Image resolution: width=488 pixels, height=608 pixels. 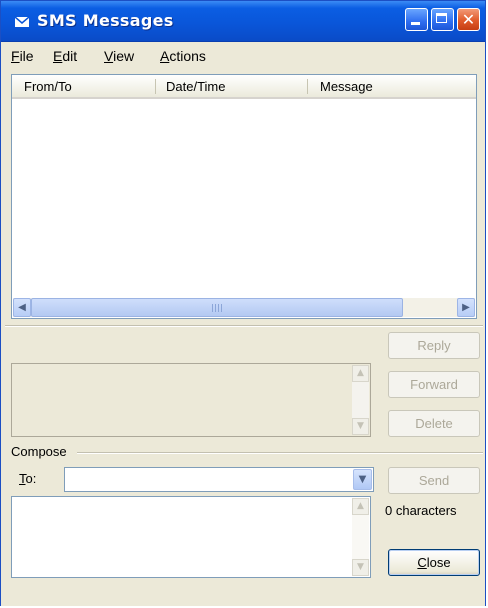 I want to click on message-text-input: ▲ ▼, so click(x=191, y=537).